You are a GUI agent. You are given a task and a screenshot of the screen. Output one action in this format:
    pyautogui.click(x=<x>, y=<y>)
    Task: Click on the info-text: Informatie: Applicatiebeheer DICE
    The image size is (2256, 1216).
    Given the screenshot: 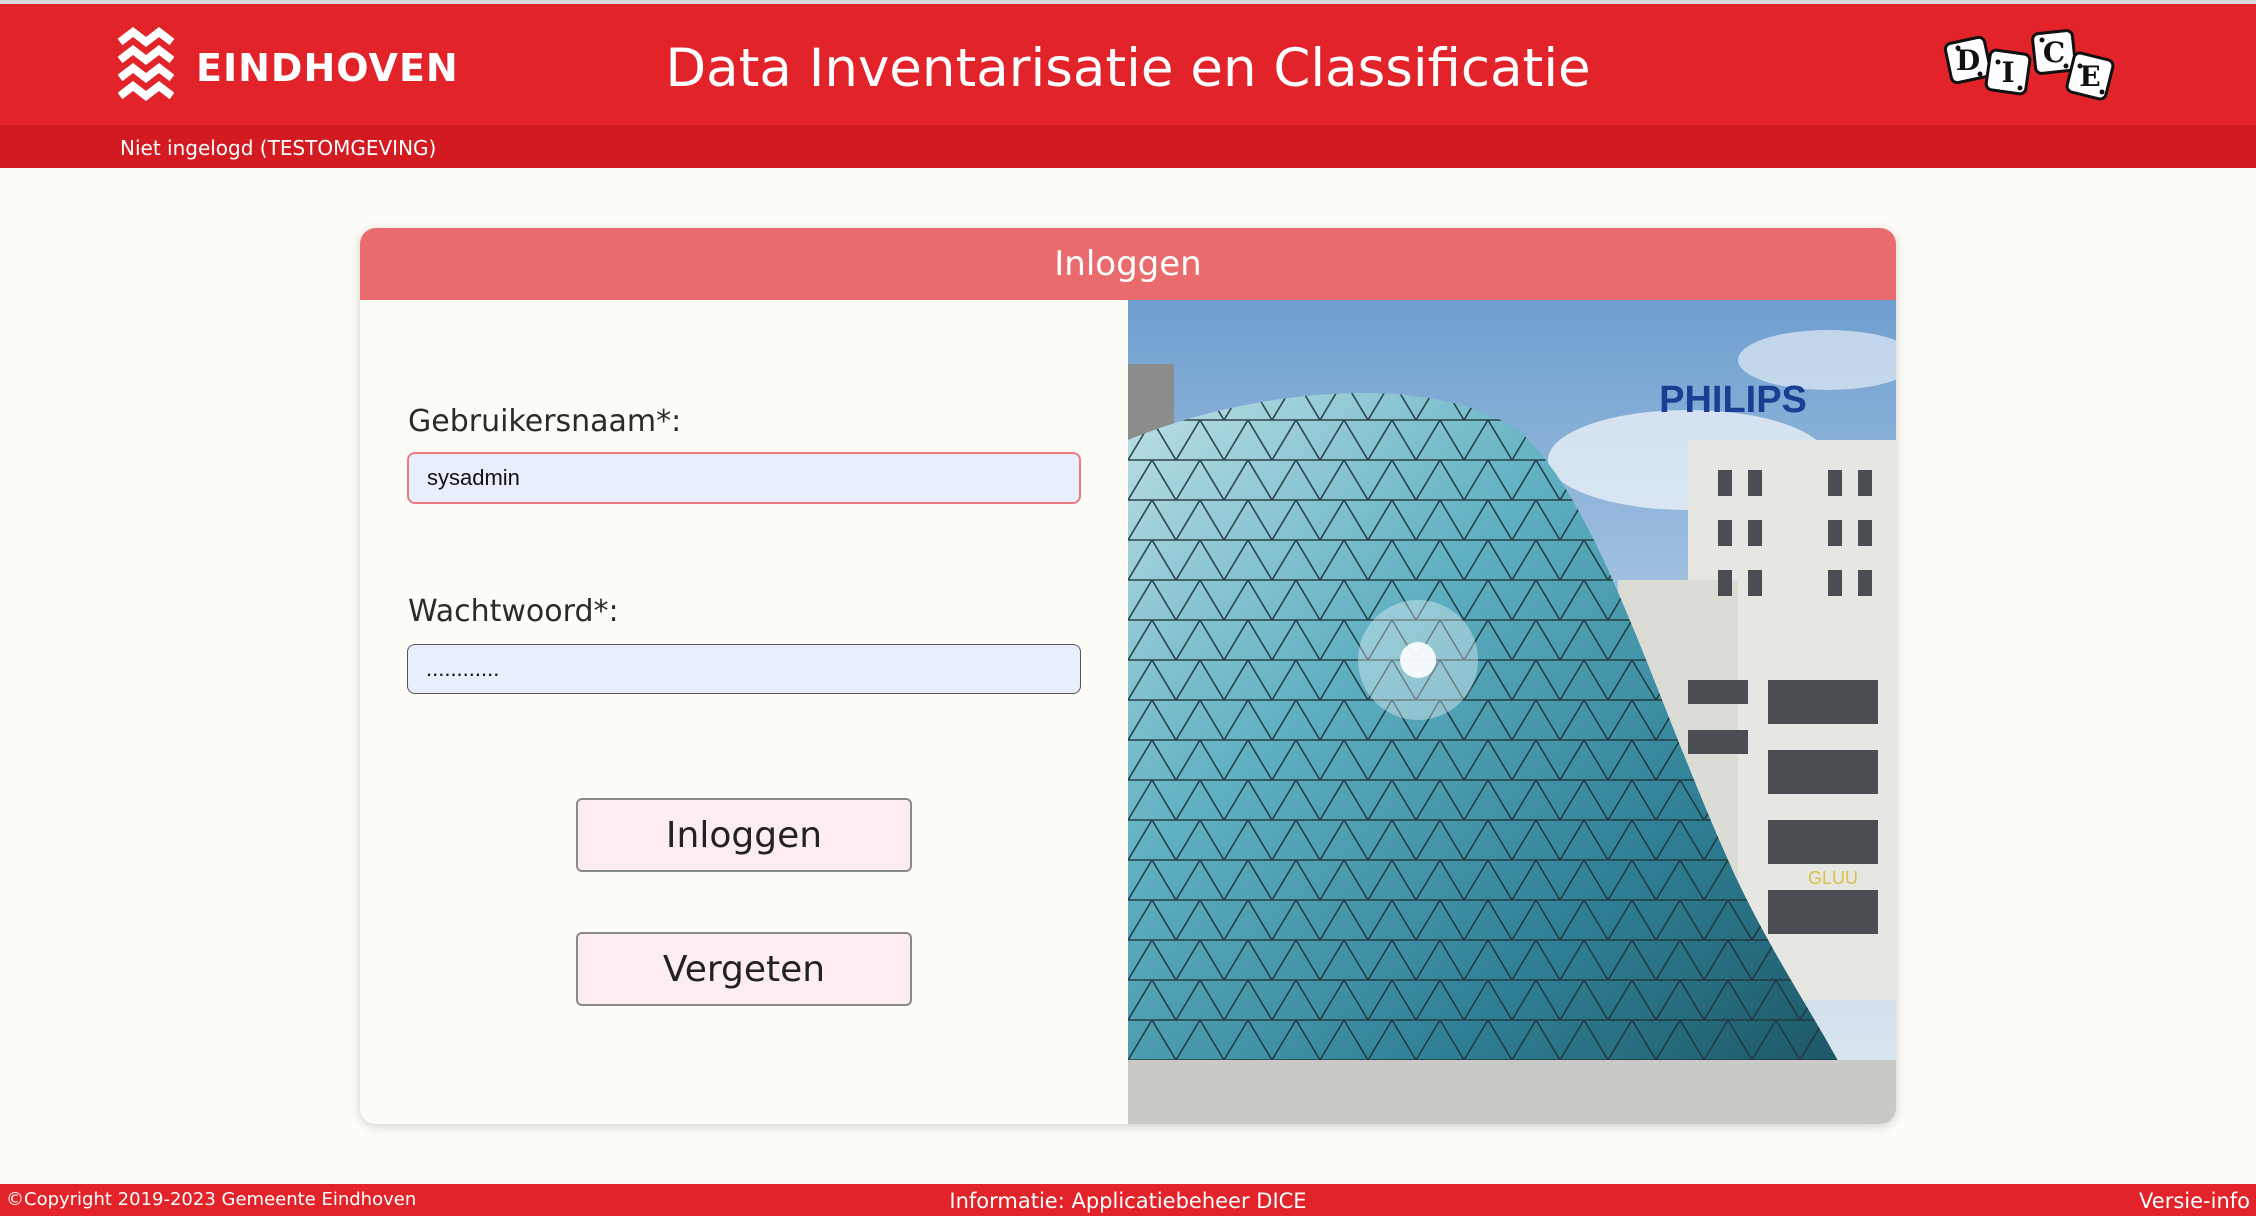 What is the action you would take?
    pyautogui.click(x=1128, y=1201)
    